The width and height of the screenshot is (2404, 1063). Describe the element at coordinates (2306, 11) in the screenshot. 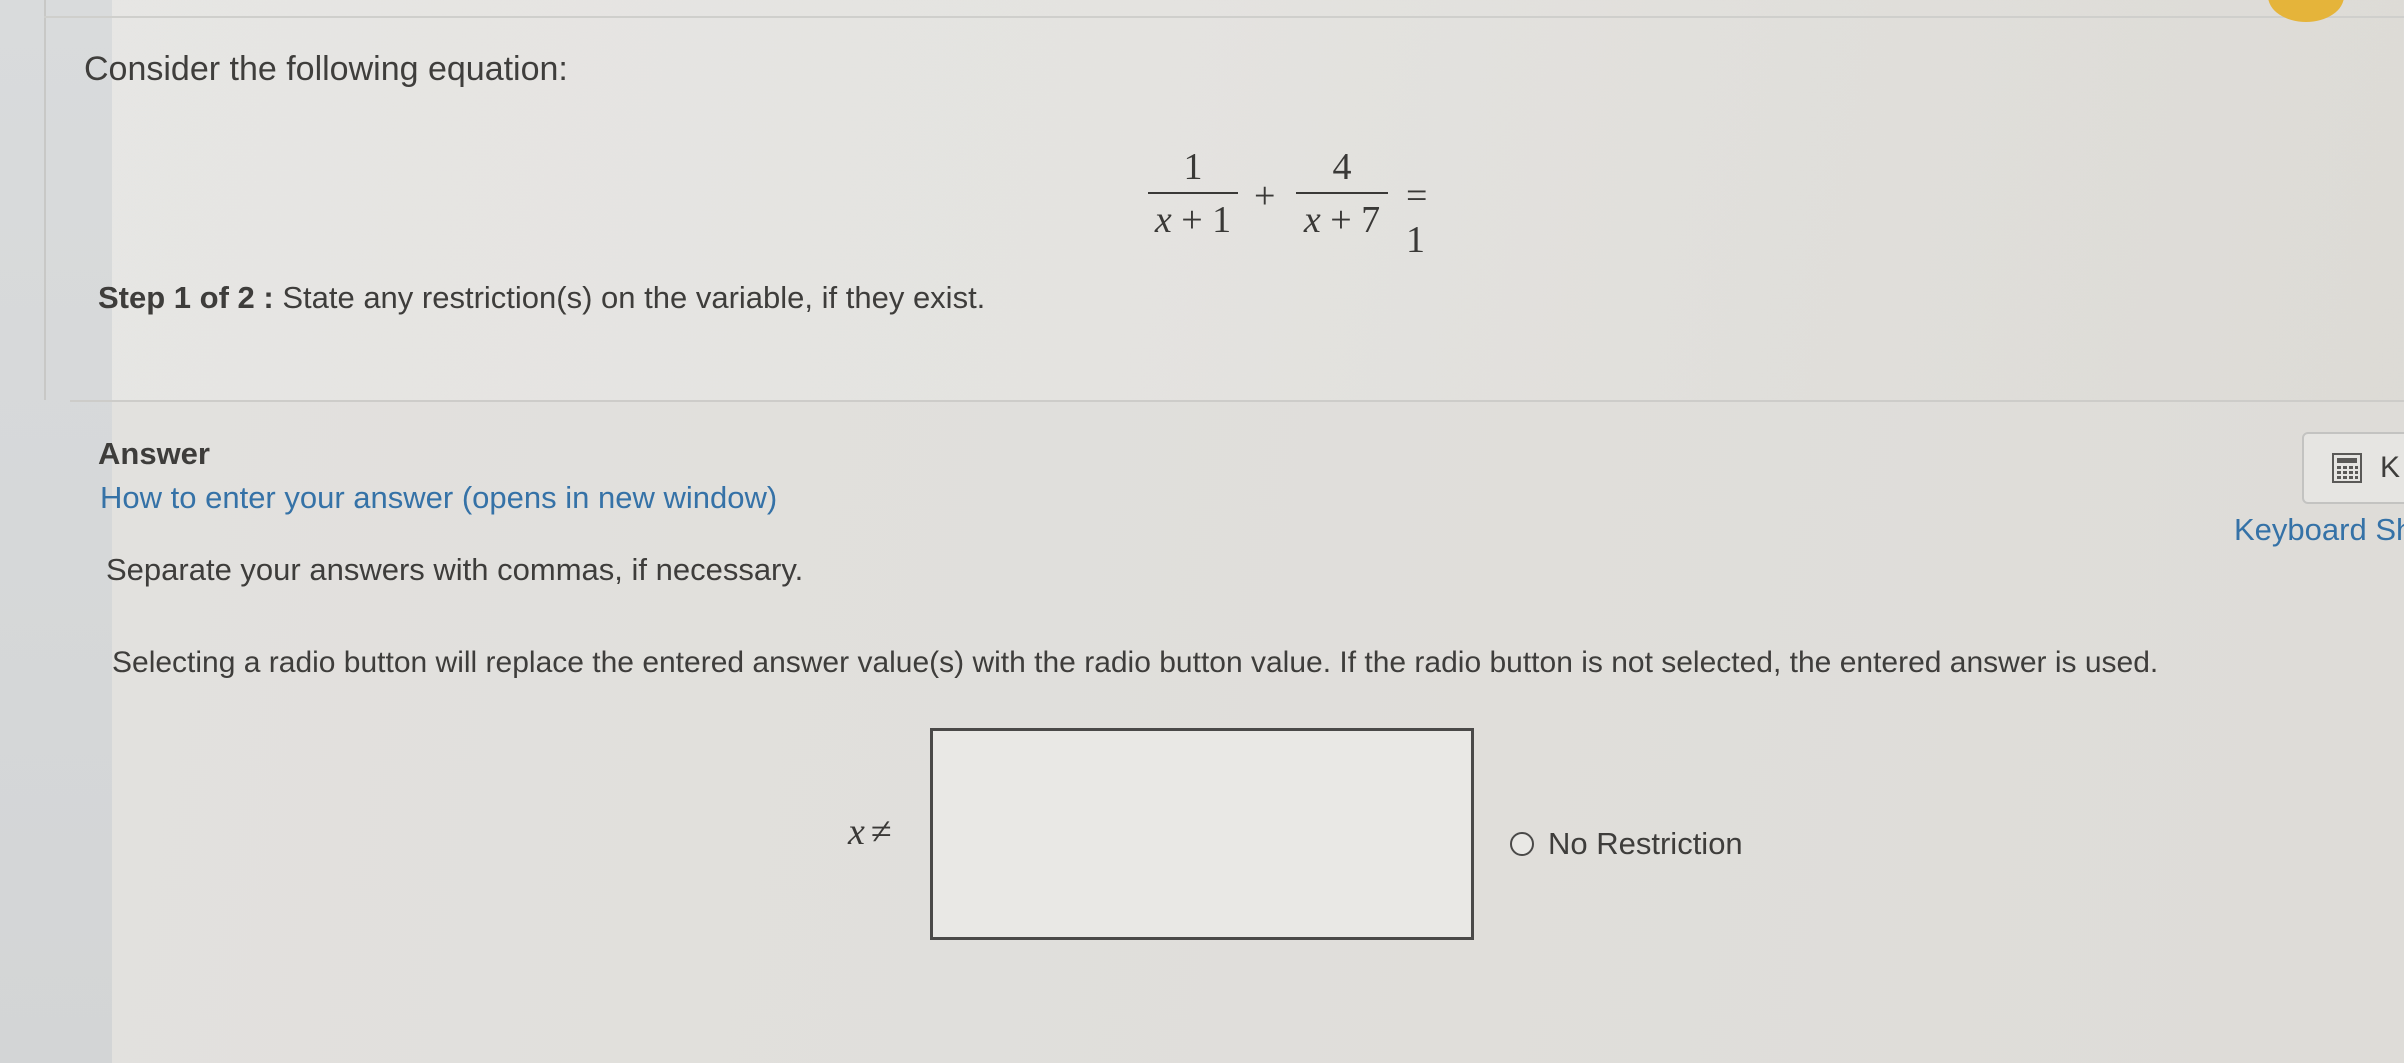

I see `status-badge` at that location.